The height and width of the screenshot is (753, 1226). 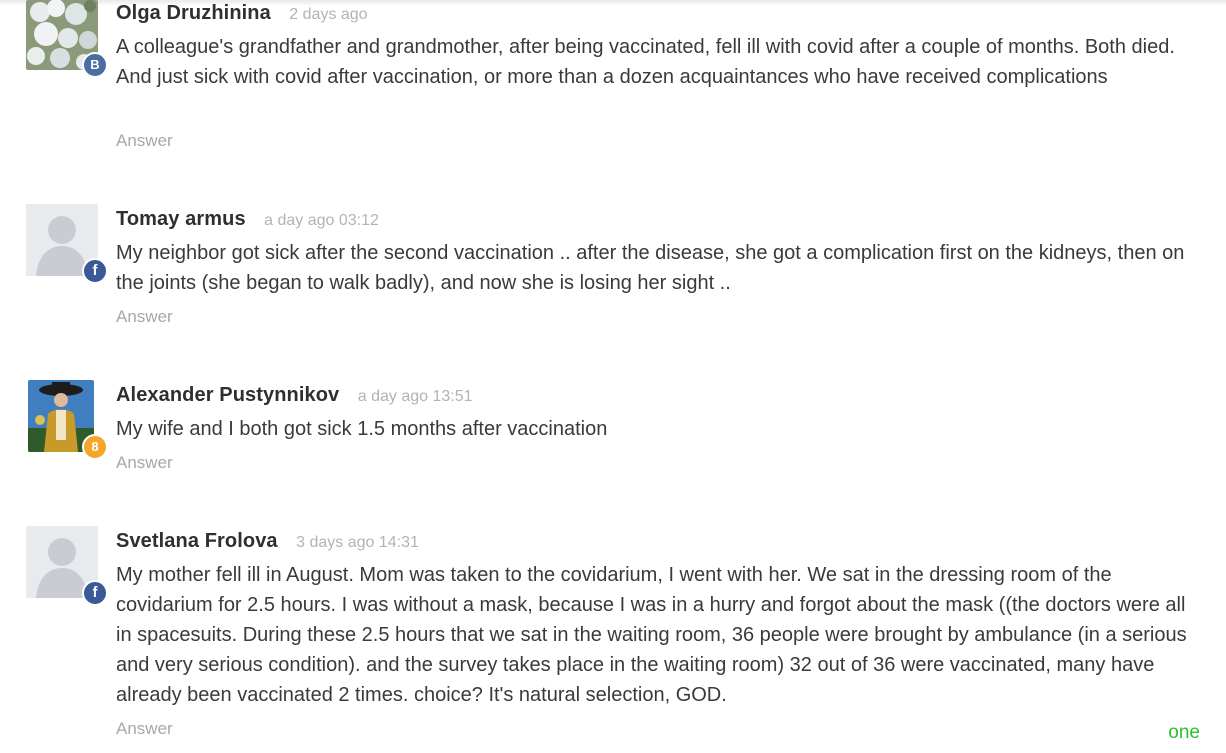 I want to click on comment-header: Svetlana Frolova 3 days ago 14:31, so click(x=267, y=541).